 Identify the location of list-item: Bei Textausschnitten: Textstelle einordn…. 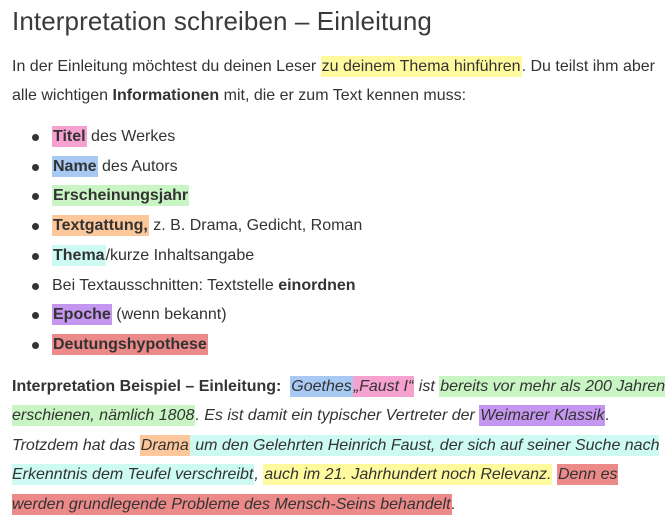
(344, 286).